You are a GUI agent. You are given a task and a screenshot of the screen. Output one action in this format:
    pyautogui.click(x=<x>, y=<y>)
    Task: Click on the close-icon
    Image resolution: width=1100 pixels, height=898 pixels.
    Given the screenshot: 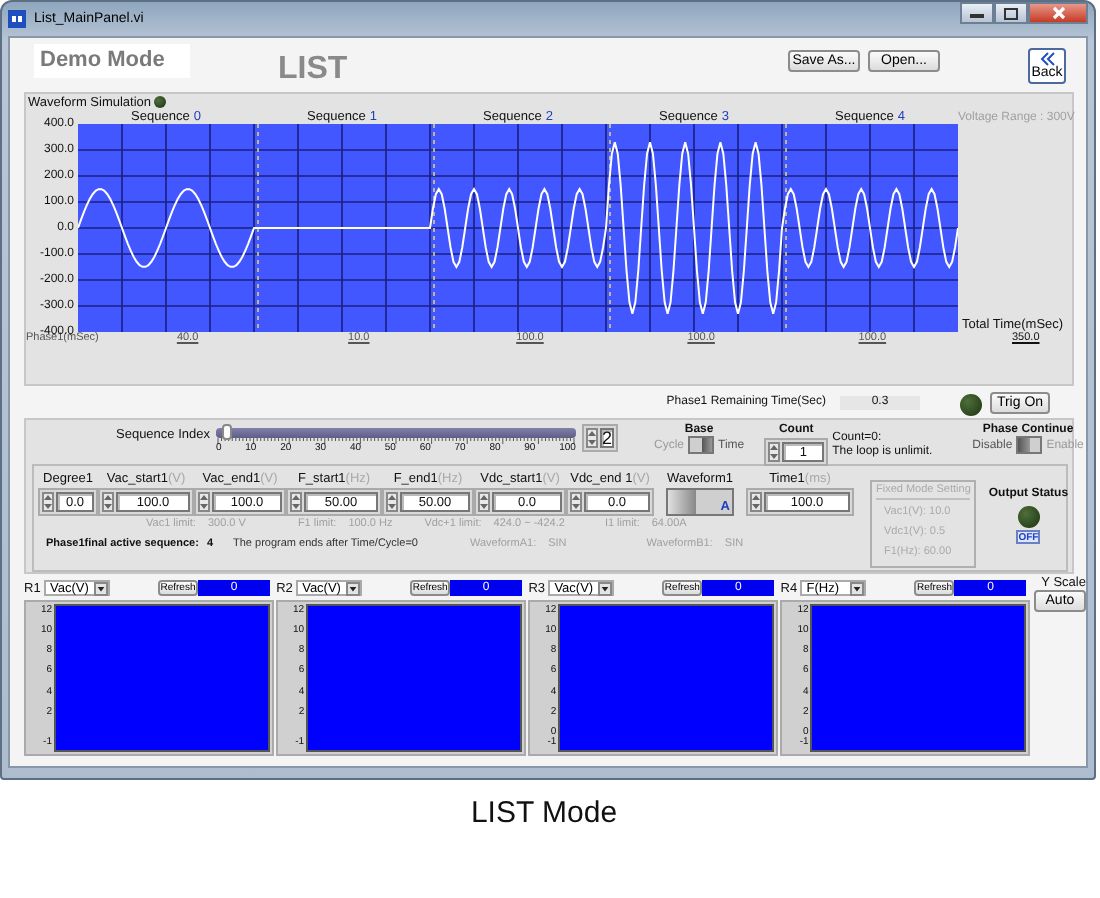 What is the action you would take?
    pyautogui.click(x=1058, y=13)
    